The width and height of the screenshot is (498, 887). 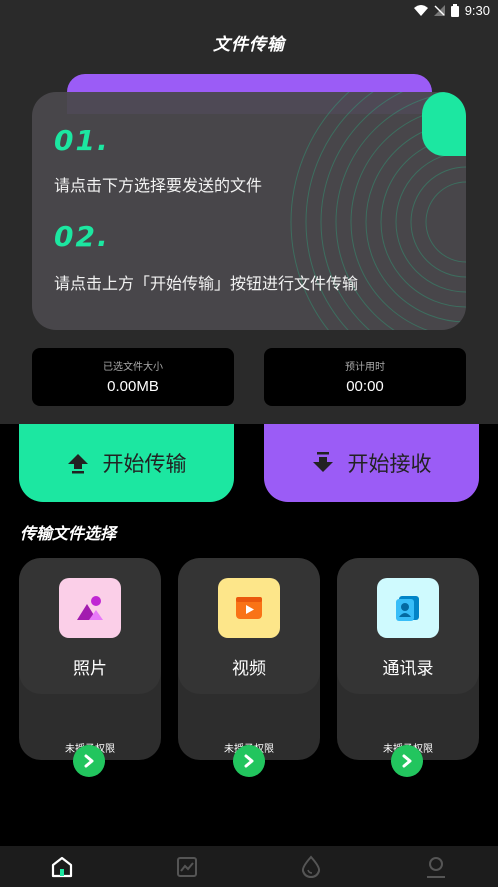 What do you see at coordinates (249, 45) in the screenshot?
I see `page-title: 文件传输` at bounding box center [249, 45].